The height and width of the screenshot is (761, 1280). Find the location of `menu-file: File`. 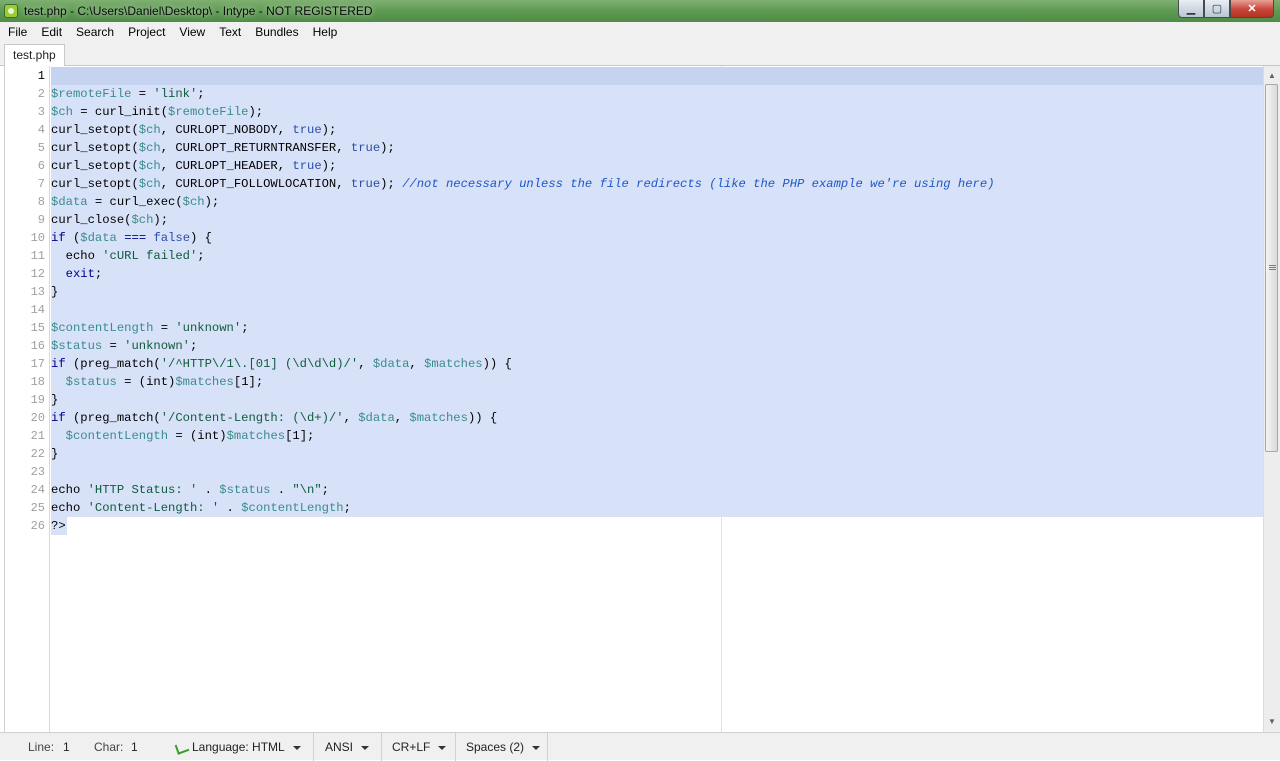

menu-file: File is located at coordinates (16, 32).